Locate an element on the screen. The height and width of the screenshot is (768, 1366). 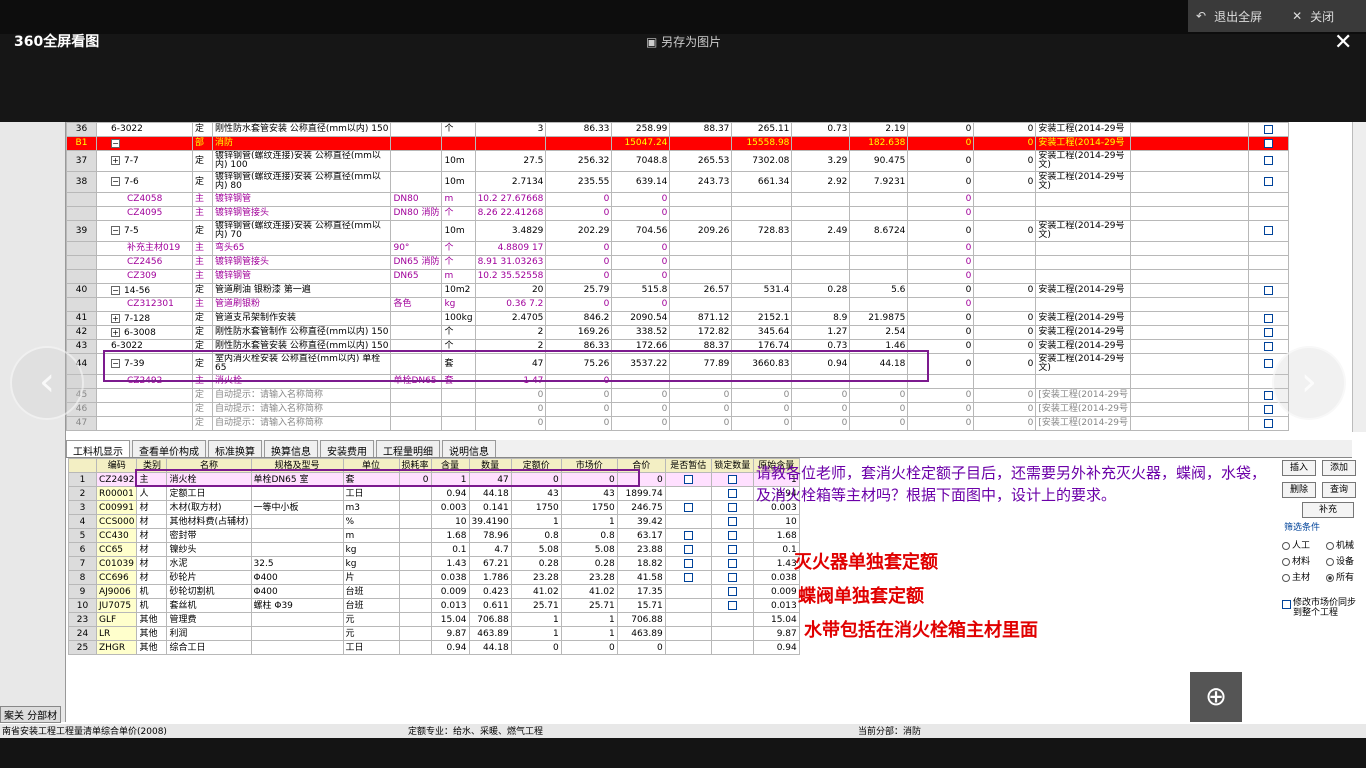
close-button: 关闭 is located at coordinates (1322, 16).